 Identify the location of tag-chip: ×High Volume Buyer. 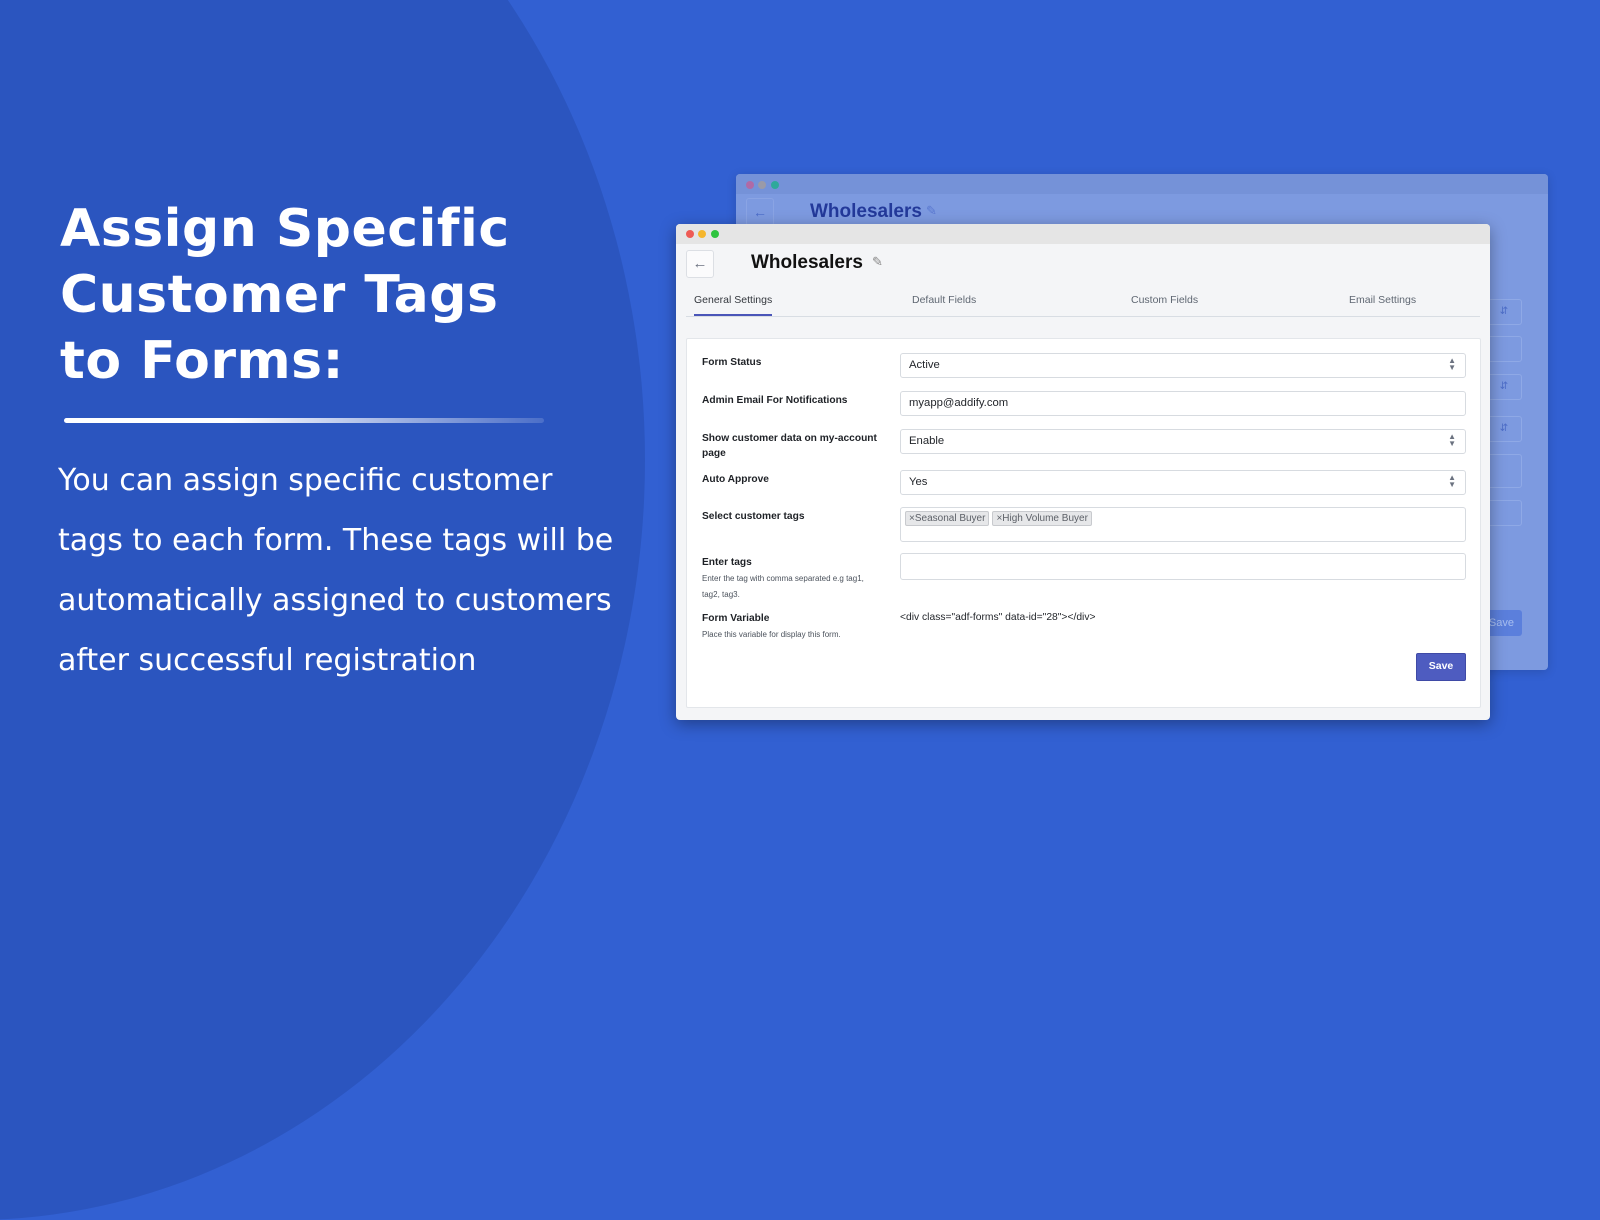
(1042, 518).